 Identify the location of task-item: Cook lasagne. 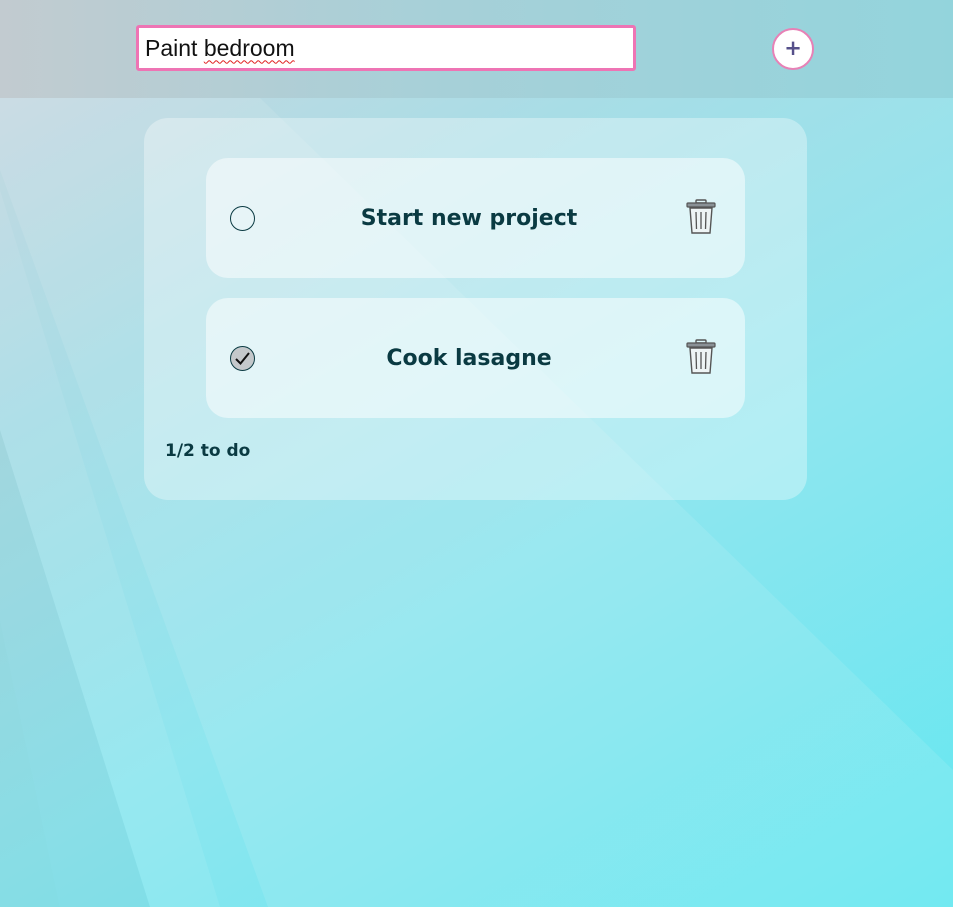
(475, 358).